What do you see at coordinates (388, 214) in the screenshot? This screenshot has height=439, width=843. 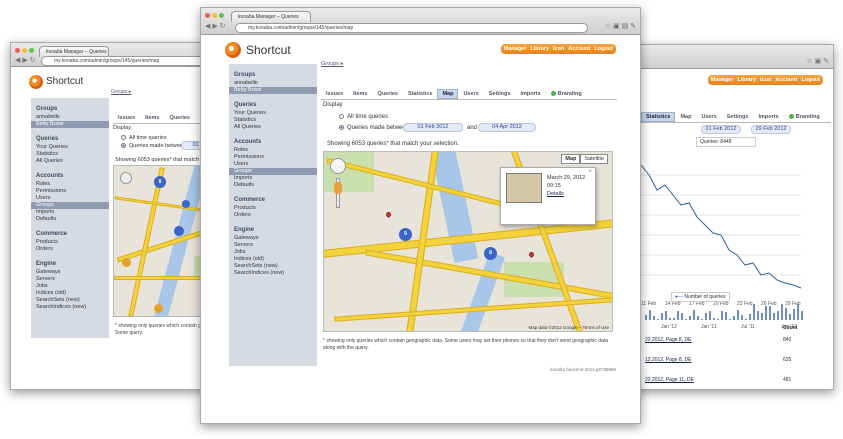 I see `map-marker` at bounding box center [388, 214].